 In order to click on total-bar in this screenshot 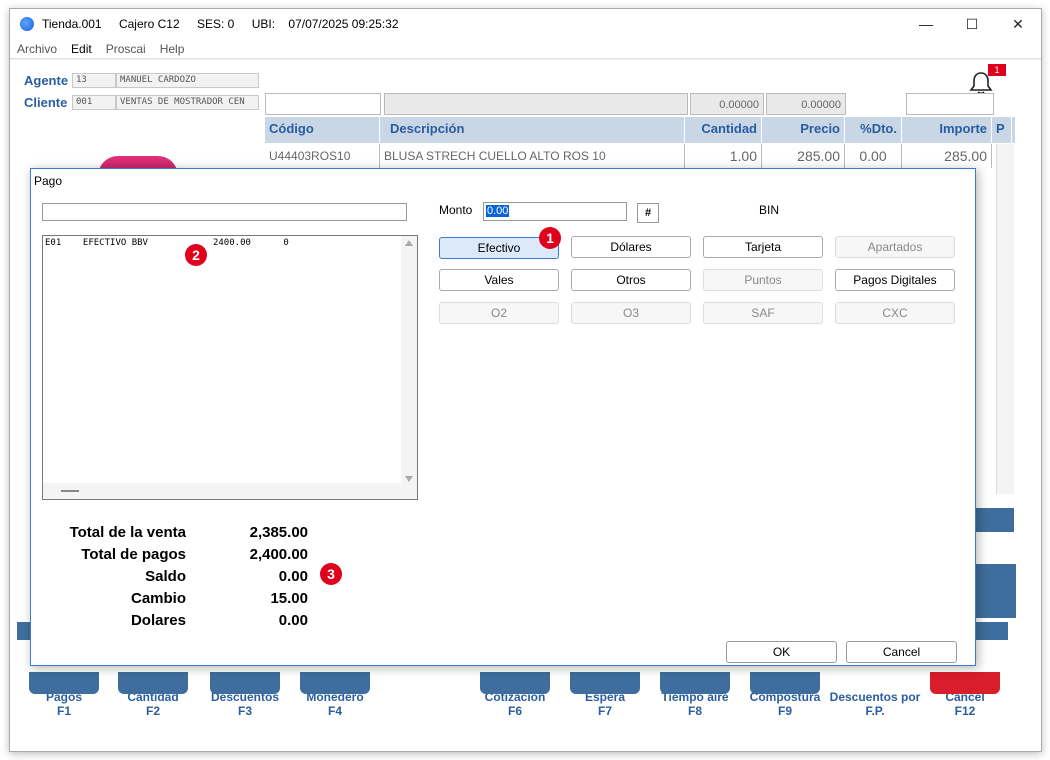, I will do `click(992, 520)`.